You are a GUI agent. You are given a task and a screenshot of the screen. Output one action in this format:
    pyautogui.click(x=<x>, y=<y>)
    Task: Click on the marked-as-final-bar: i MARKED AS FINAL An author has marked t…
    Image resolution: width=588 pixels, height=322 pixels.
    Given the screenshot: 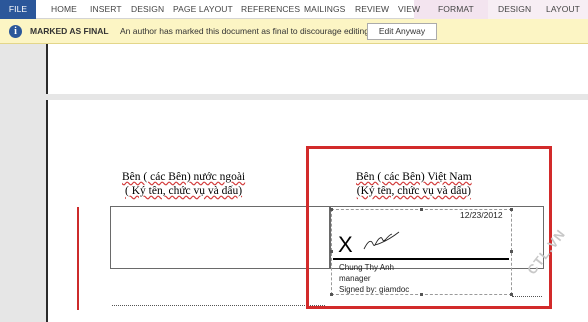 What is the action you would take?
    pyautogui.click(x=294, y=31)
    